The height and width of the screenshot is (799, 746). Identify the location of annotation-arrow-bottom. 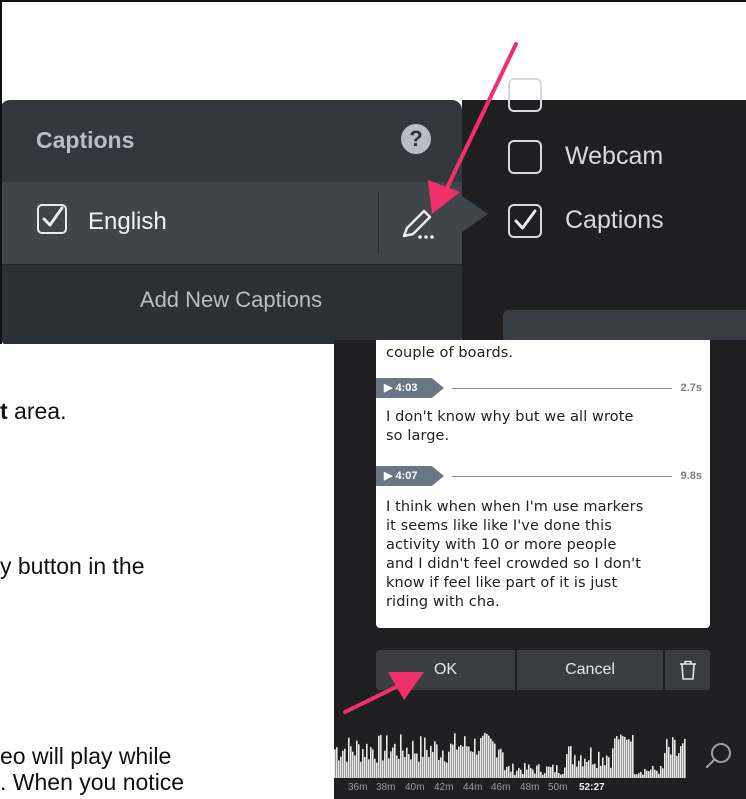
(383, 693).